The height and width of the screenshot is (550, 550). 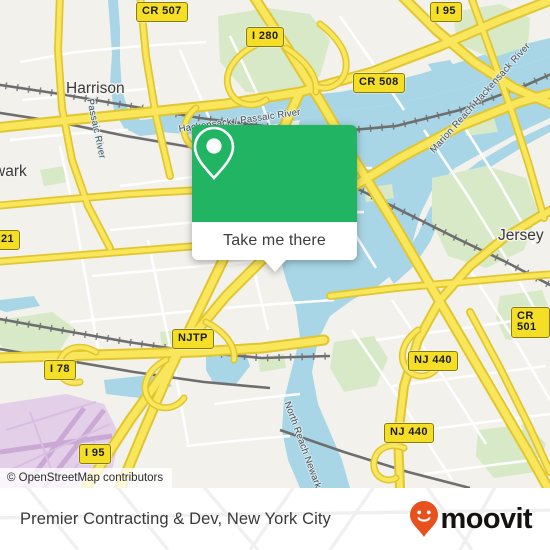 What do you see at coordinates (214, 153) in the screenshot?
I see `map-pin-icon` at bounding box center [214, 153].